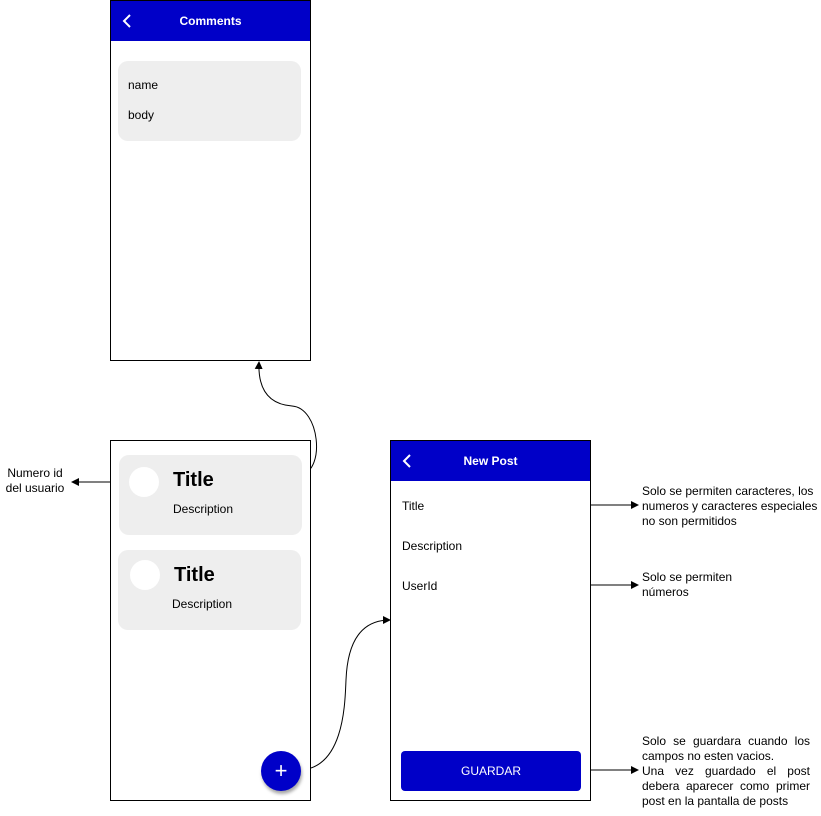 The image size is (821, 816). What do you see at coordinates (143, 85) in the screenshot?
I see `comment-name: name` at bounding box center [143, 85].